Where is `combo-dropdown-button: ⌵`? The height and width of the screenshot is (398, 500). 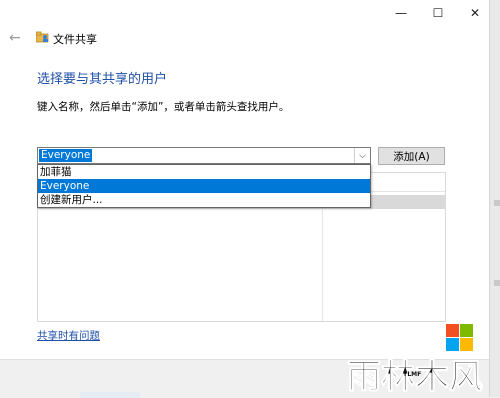
combo-dropdown-button: ⌵ is located at coordinates (362, 155).